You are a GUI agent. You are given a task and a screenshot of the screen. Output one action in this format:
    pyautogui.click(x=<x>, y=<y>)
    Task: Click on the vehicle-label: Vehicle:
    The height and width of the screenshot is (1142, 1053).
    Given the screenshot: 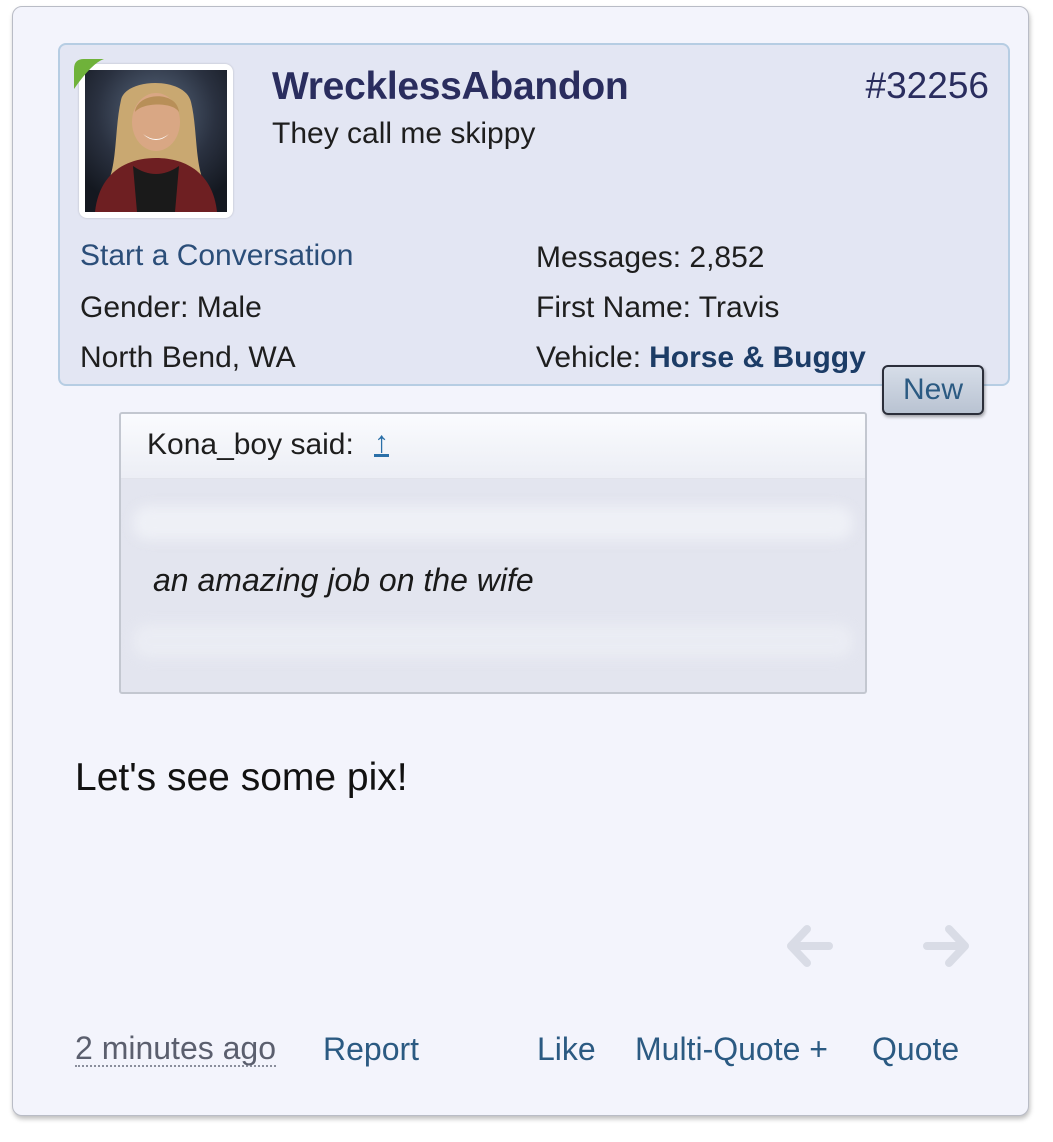 What is the action you would take?
    pyautogui.click(x=589, y=357)
    